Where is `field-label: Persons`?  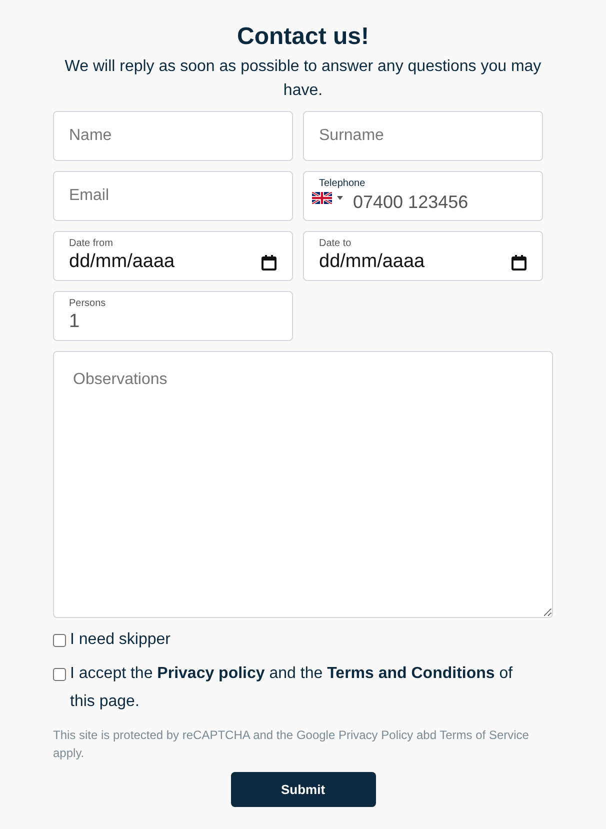
field-label: Persons is located at coordinates (88, 304).